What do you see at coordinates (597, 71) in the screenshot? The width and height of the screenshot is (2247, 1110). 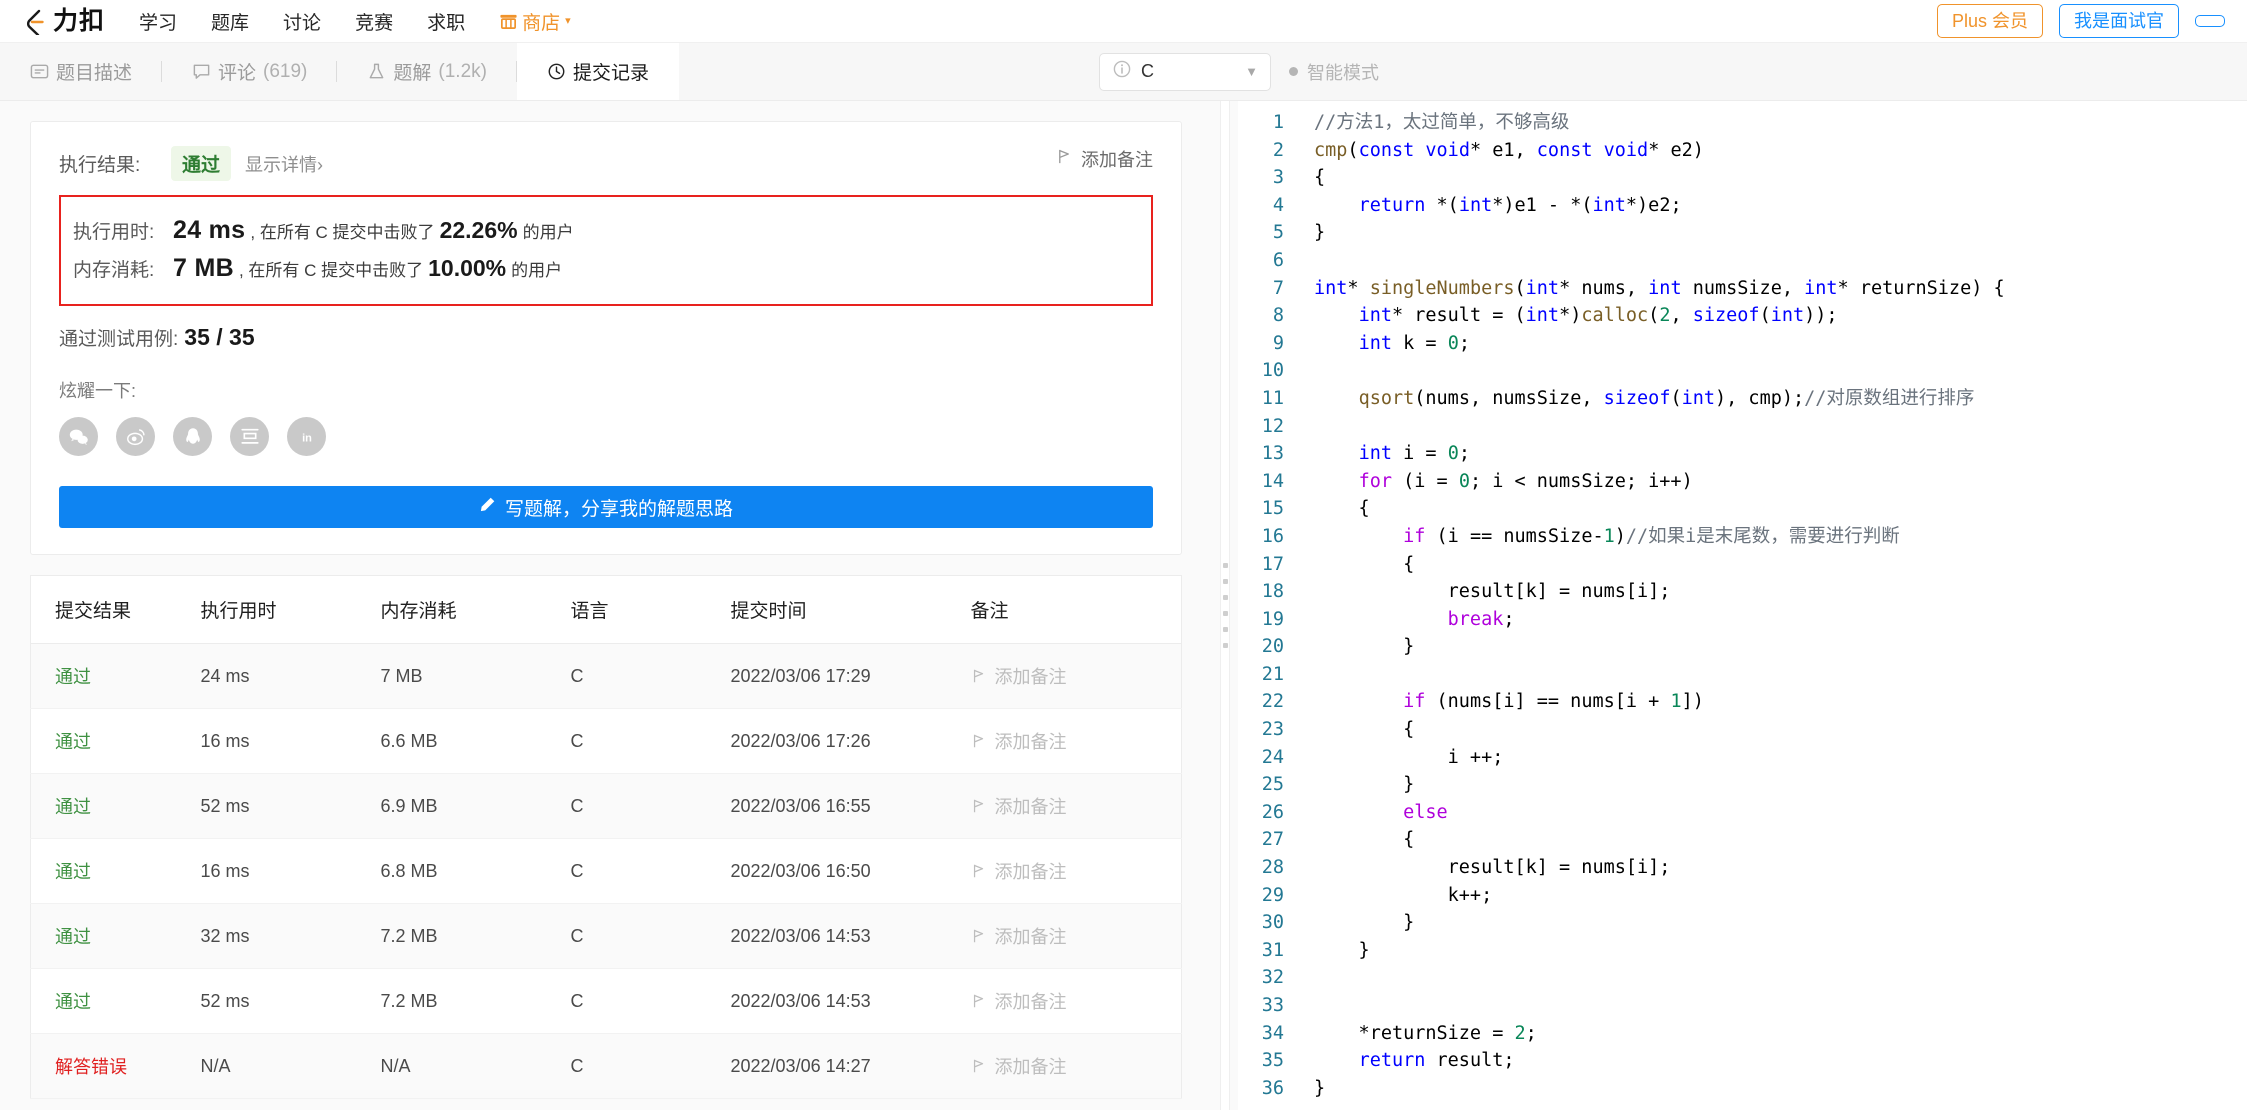 I see `tab-submissions: 提交记录` at bounding box center [597, 71].